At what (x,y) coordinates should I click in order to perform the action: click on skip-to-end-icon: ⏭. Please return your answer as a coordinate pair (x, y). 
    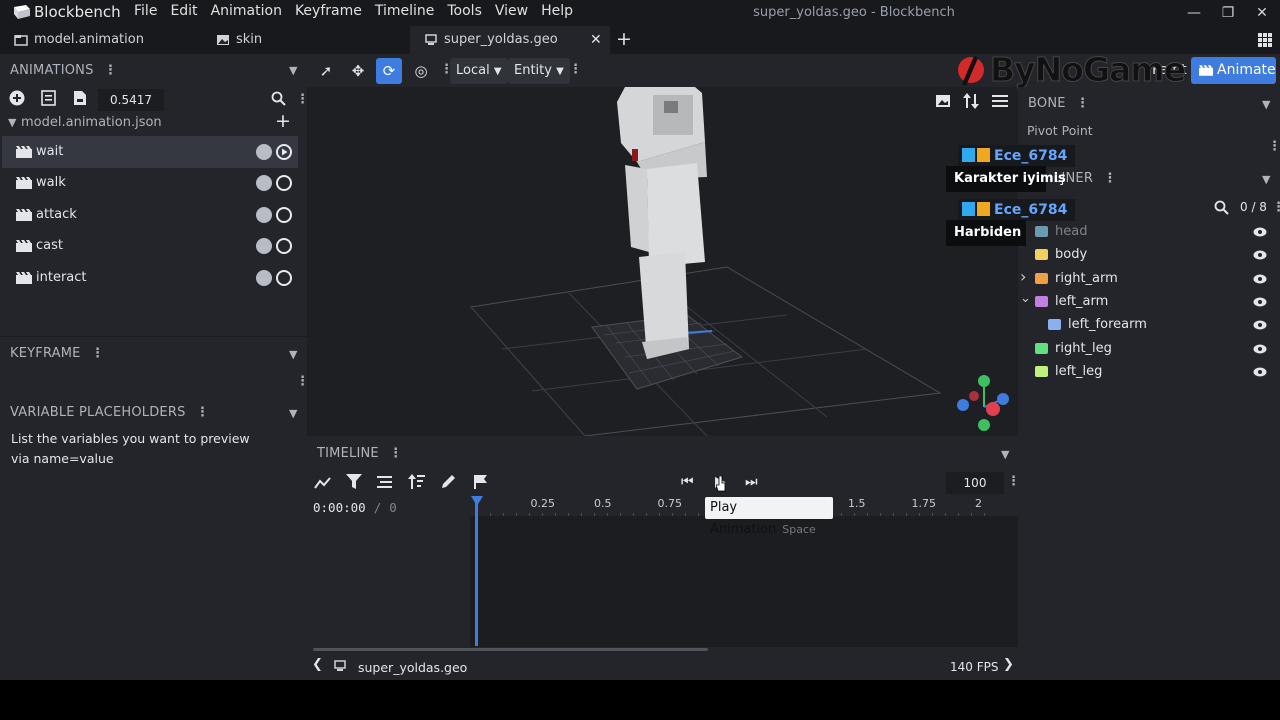
    Looking at the image, I should click on (751, 482).